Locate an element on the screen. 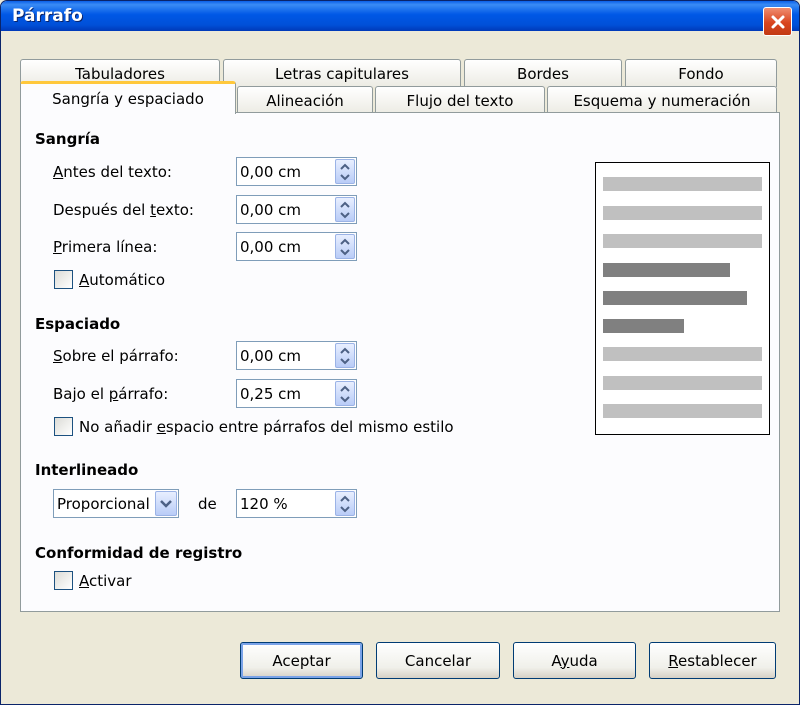  before-text-spinner: 0,00 cm is located at coordinates (296, 171).